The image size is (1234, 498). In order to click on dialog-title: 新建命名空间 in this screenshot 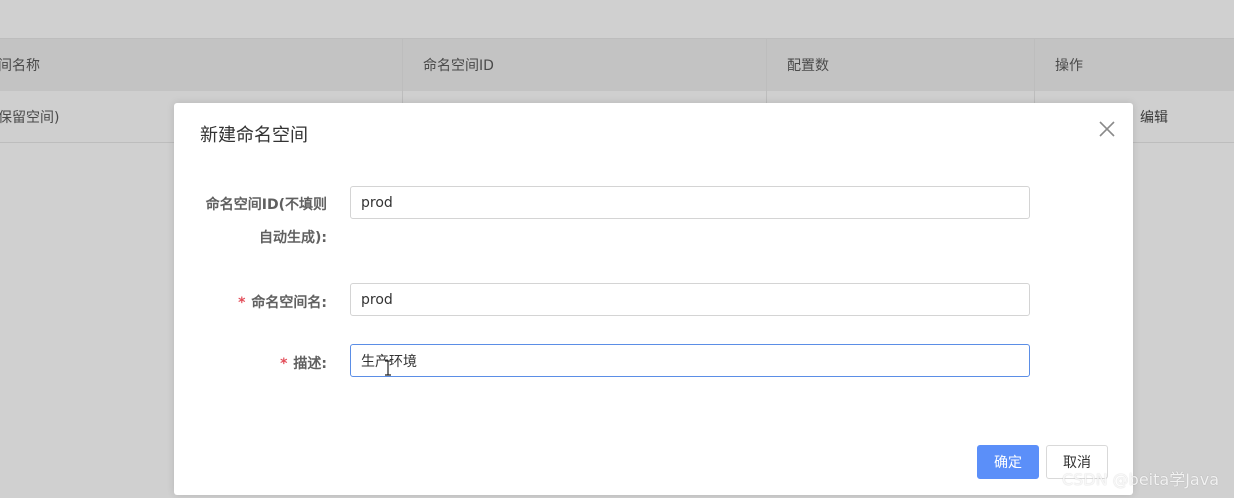, I will do `click(254, 135)`.